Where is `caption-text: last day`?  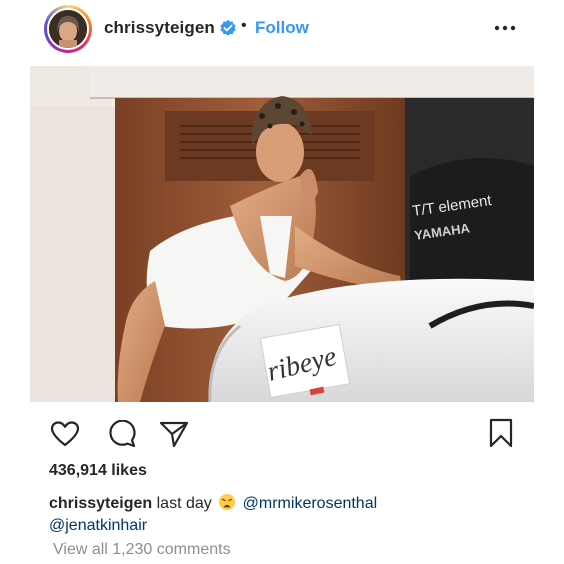 caption-text: last day is located at coordinates (184, 503).